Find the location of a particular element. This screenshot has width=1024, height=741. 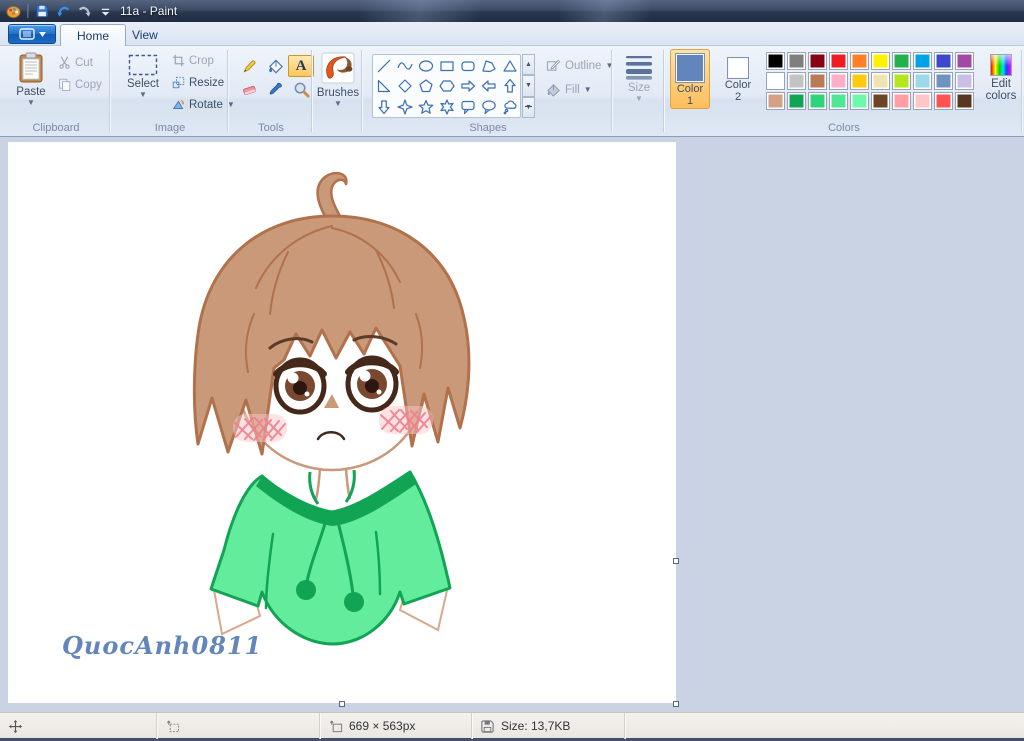

shape-right-triangle-icon is located at coordinates (384, 86).